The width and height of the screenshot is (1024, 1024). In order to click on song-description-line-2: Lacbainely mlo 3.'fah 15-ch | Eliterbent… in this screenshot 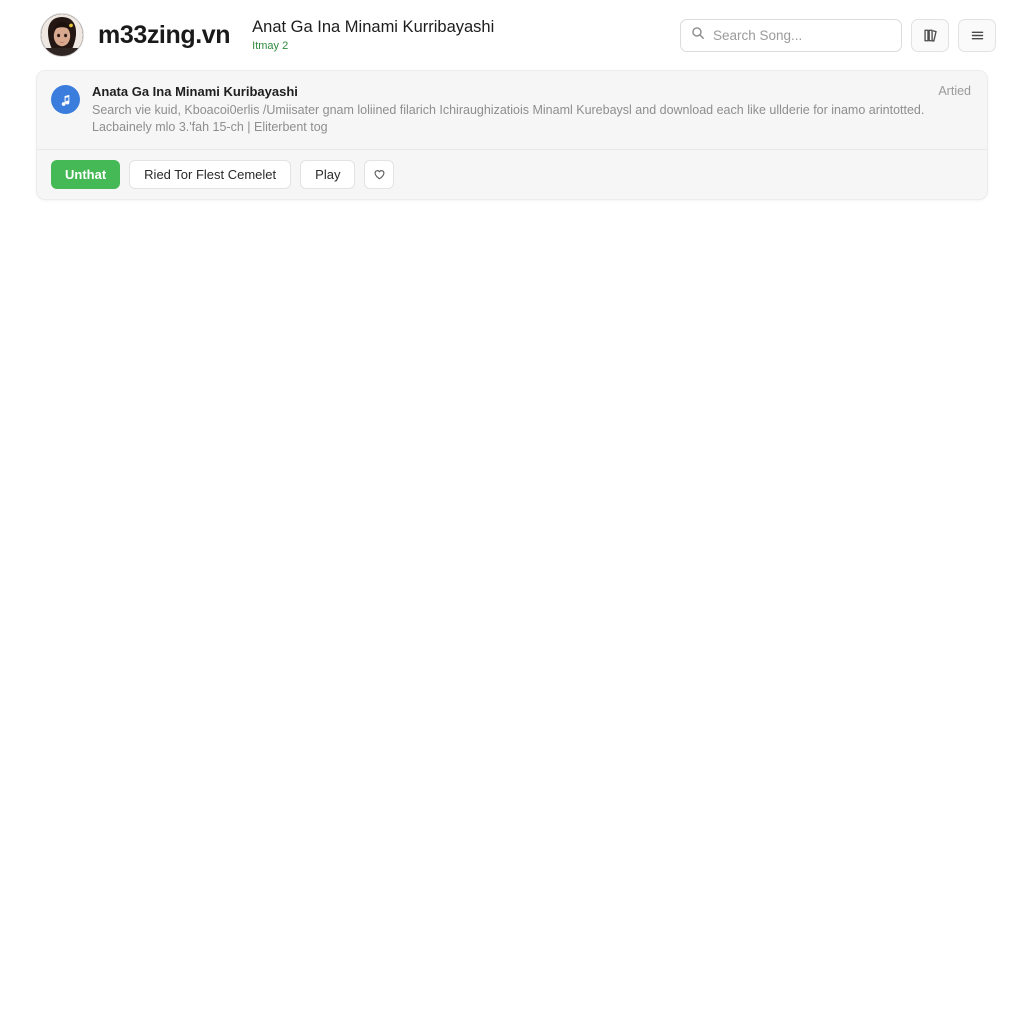, I will do `click(210, 127)`.